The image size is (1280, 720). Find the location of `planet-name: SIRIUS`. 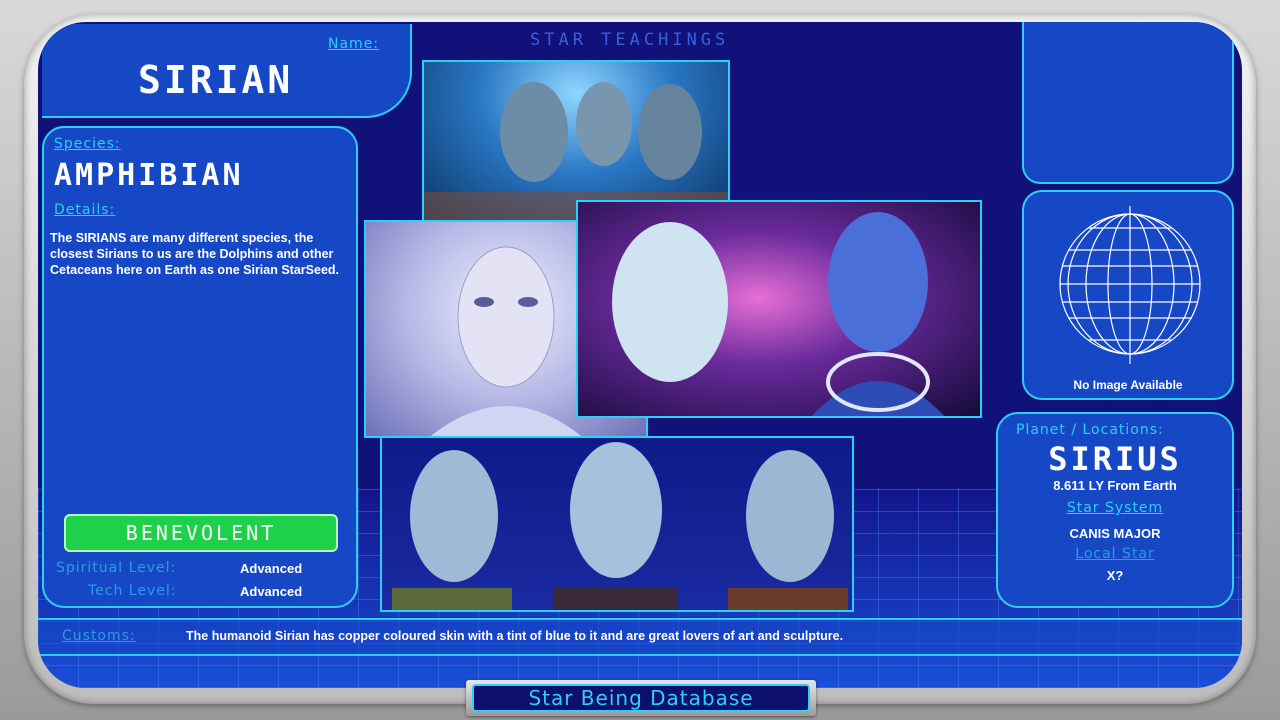

planet-name: SIRIUS is located at coordinates (1115, 459).